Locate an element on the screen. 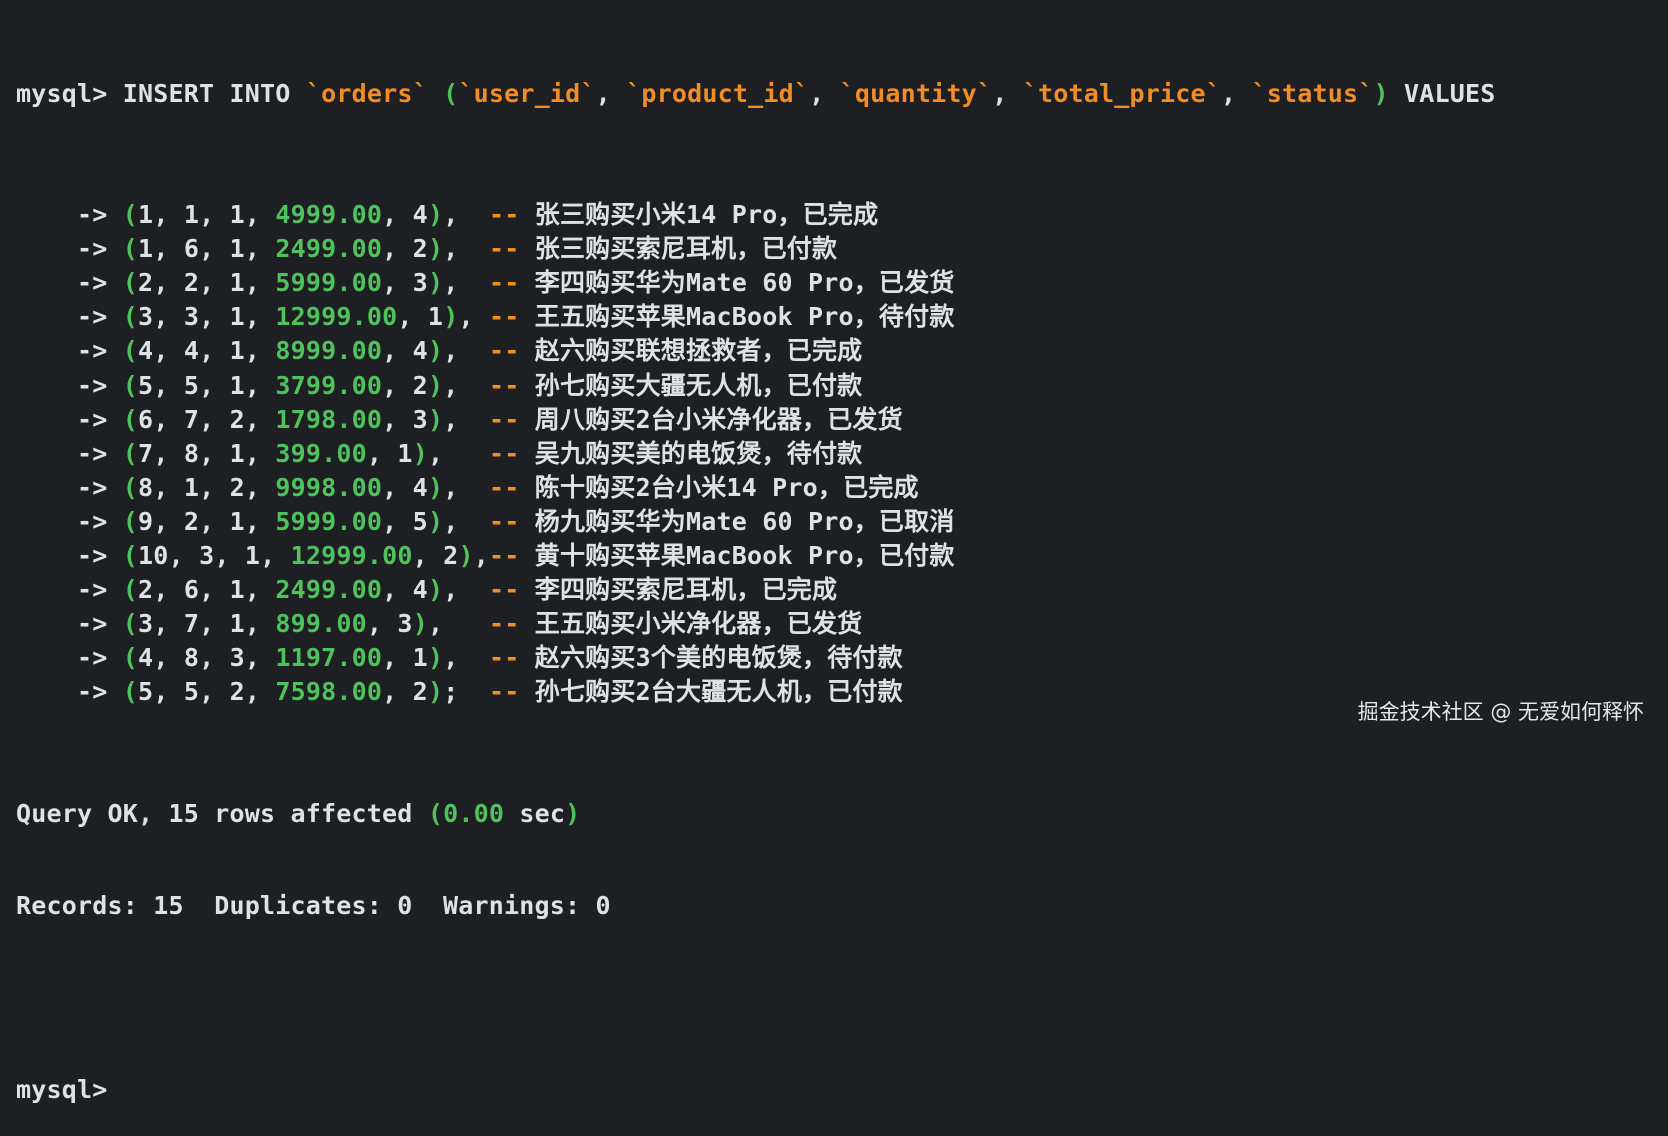  quantity-value: 3 is located at coordinates (237, 657).